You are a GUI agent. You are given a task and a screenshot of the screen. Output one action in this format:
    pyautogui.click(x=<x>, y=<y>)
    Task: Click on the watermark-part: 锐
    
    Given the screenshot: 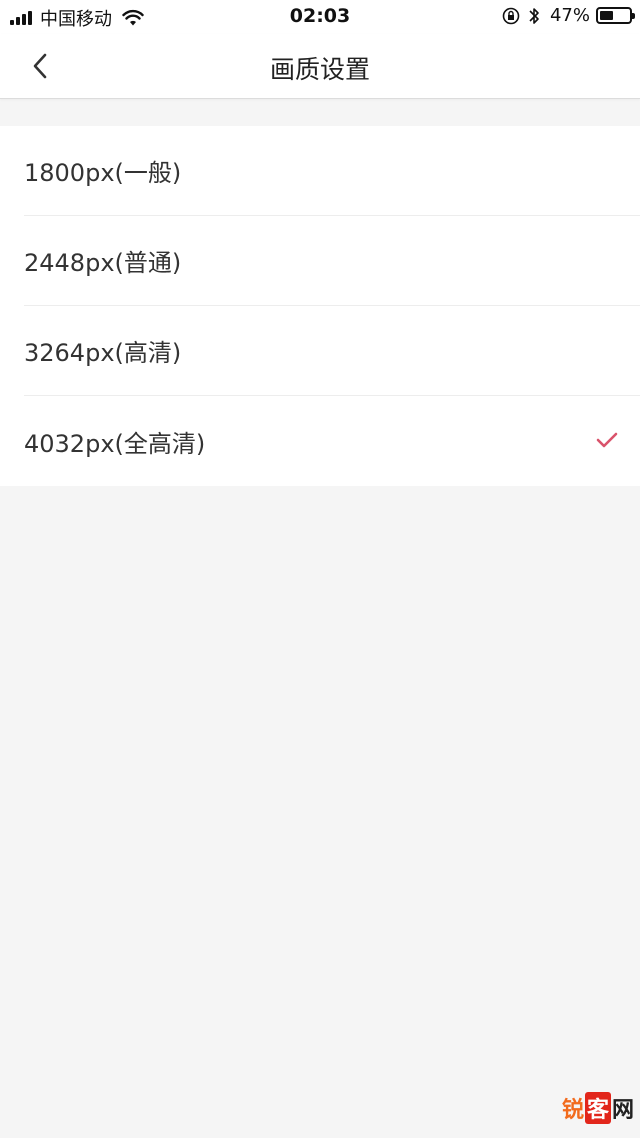 What is the action you would take?
    pyautogui.click(x=572, y=1110)
    